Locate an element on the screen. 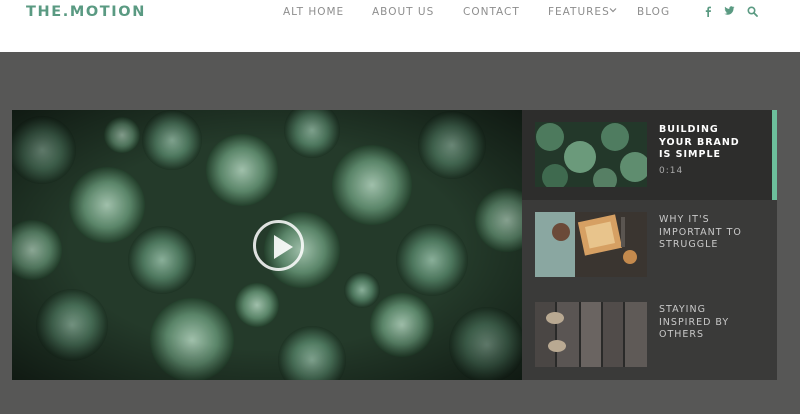 The image size is (800, 414). playlist-item-duration: 0:14 is located at coordinates (671, 171).